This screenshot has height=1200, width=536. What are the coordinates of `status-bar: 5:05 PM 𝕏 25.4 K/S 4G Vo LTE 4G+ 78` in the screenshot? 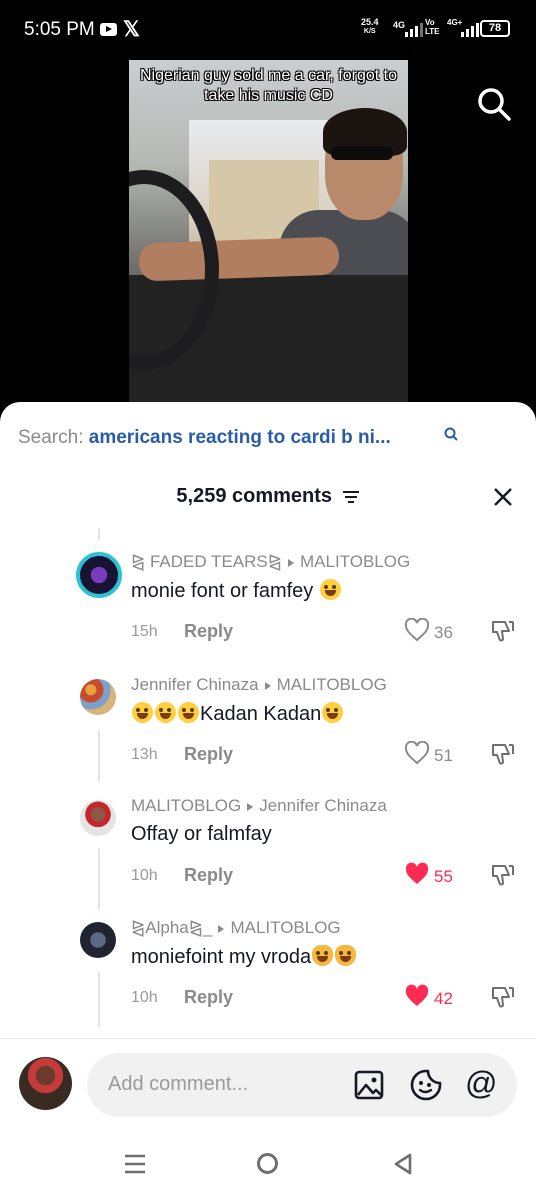 It's located at (268, 30).